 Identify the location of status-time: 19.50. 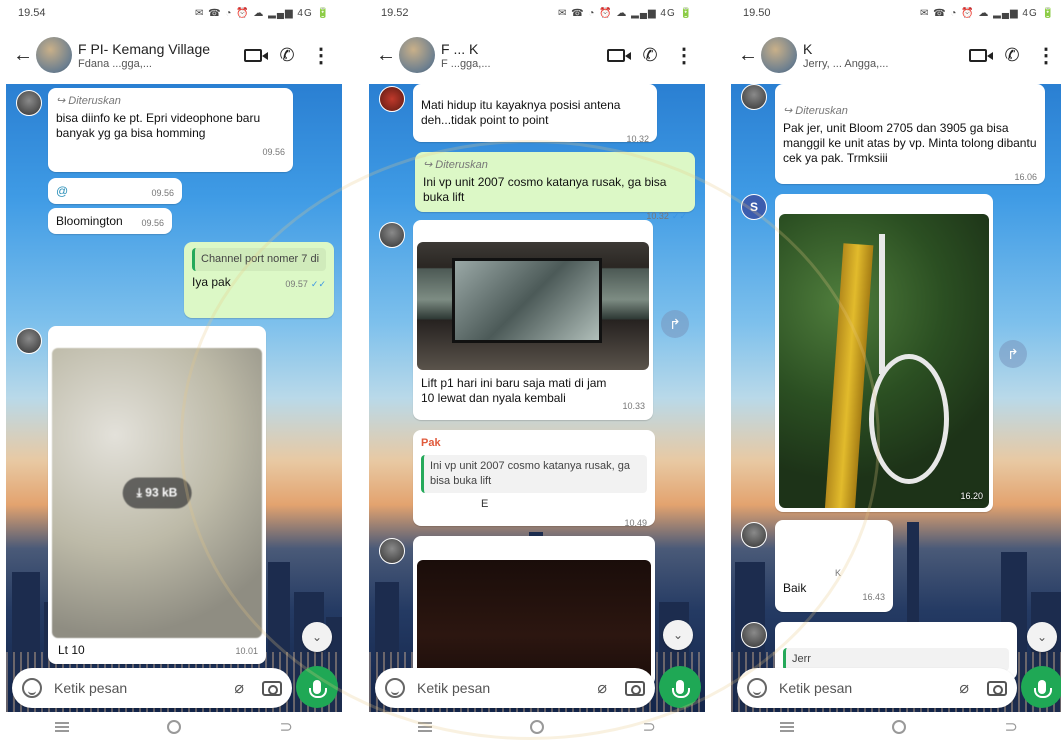
(757, 13).